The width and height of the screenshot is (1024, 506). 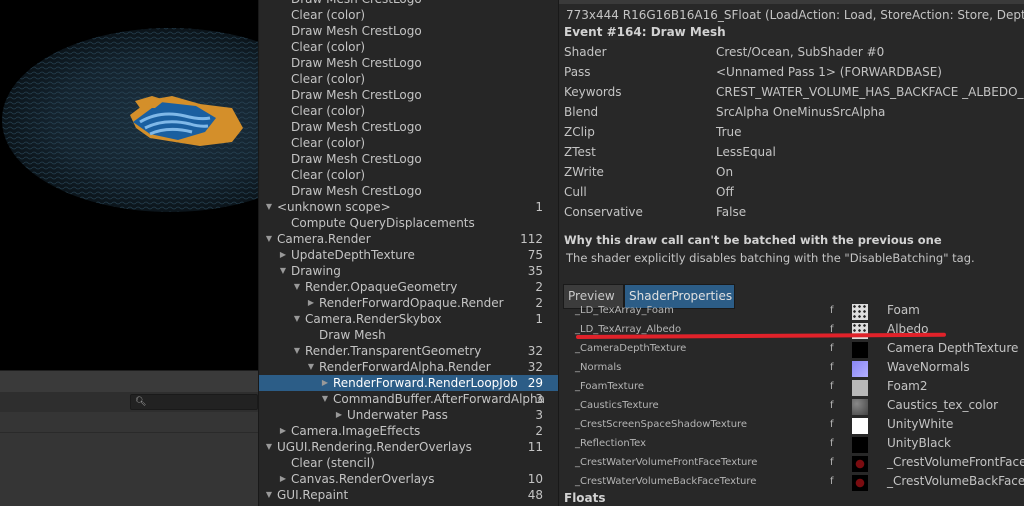 What do you see at coordinates (725, 172) in the screenshot?
I see `property-value: On` at bounding box center [725, 172].